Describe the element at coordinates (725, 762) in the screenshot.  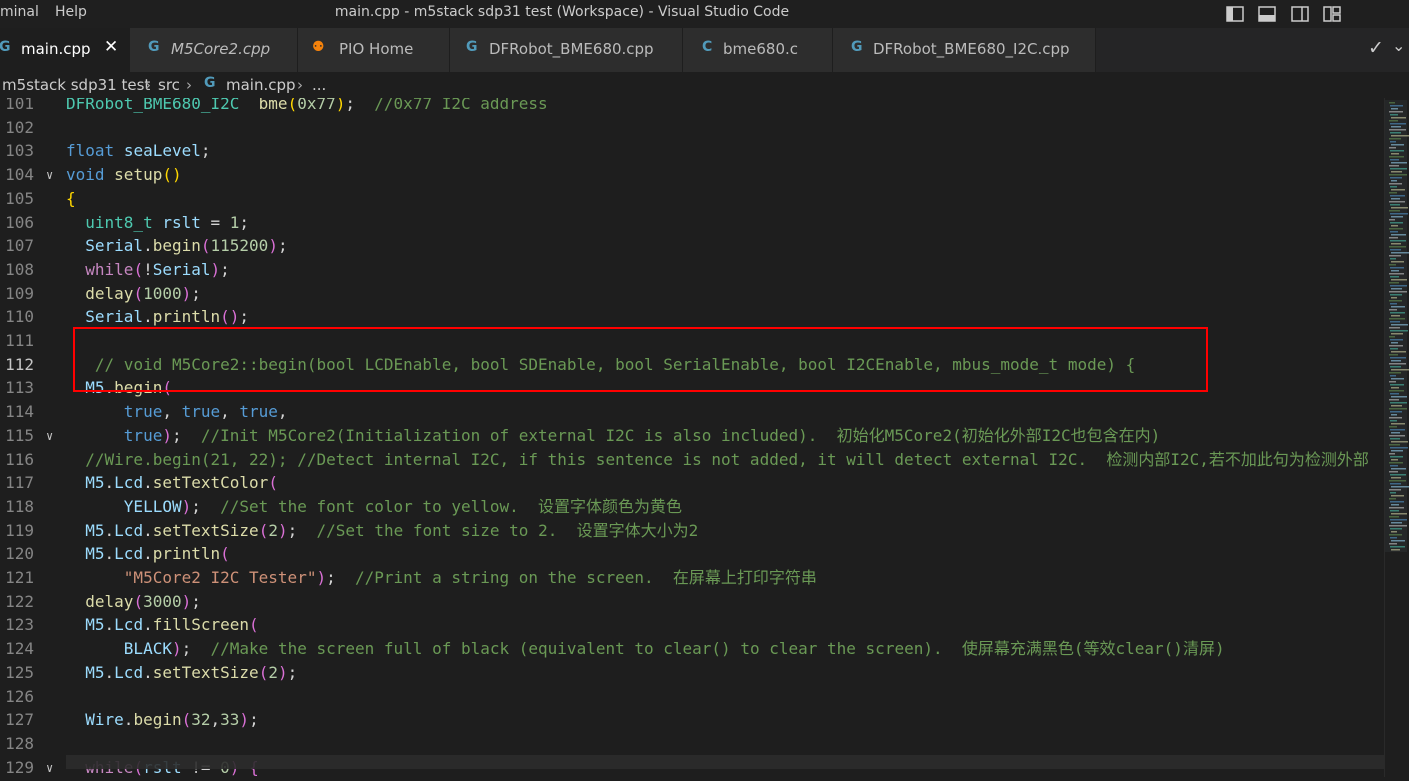
I see `horizontal-scrollbar` at that location.